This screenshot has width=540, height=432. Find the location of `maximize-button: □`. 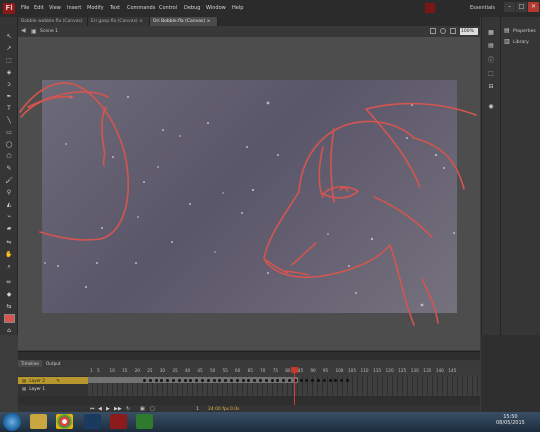

maximize-button: □ is located at coordinates (521, 7).